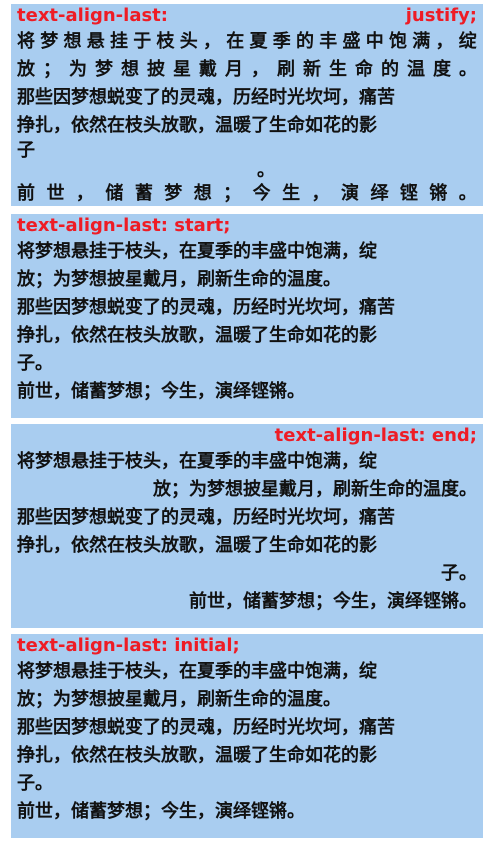  What do you see at coordinates (143, 193) in the screenshot?
I see `text-glyph: 蓄` at bounding box center [143, 193].